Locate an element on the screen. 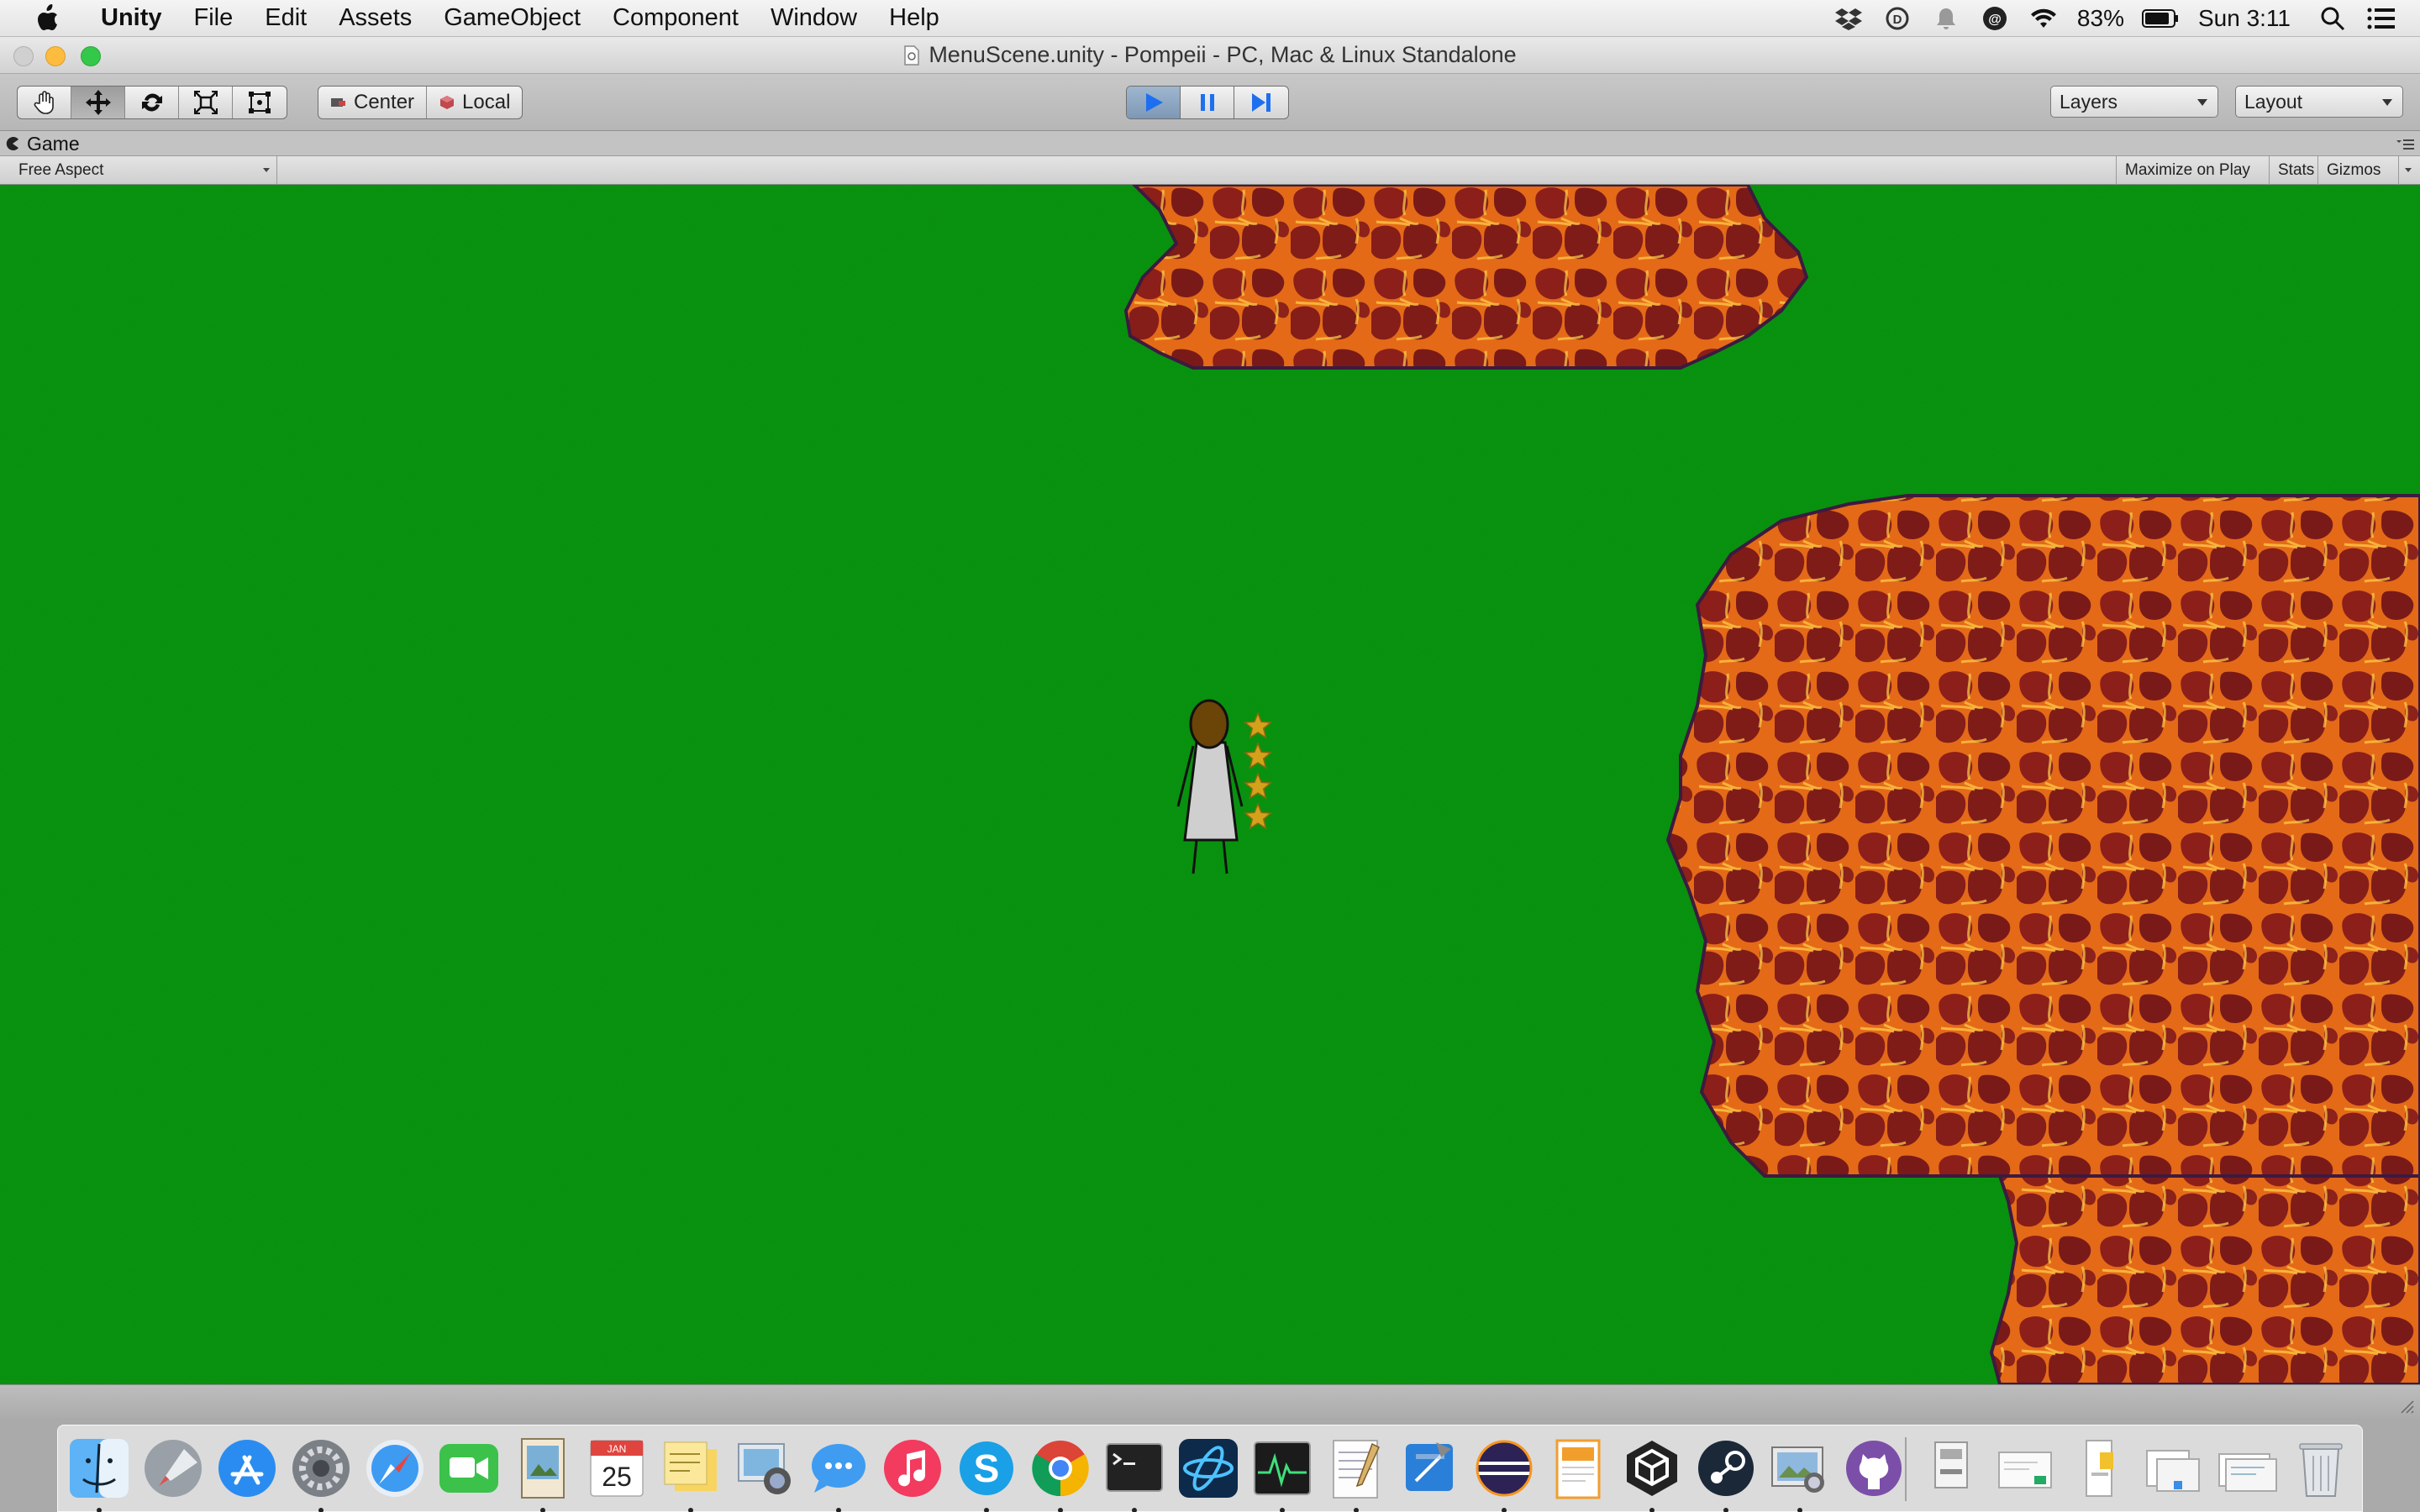 The height and width of the screenshot is (1512, 2420). play-button is located at coordinates (1154, 102).